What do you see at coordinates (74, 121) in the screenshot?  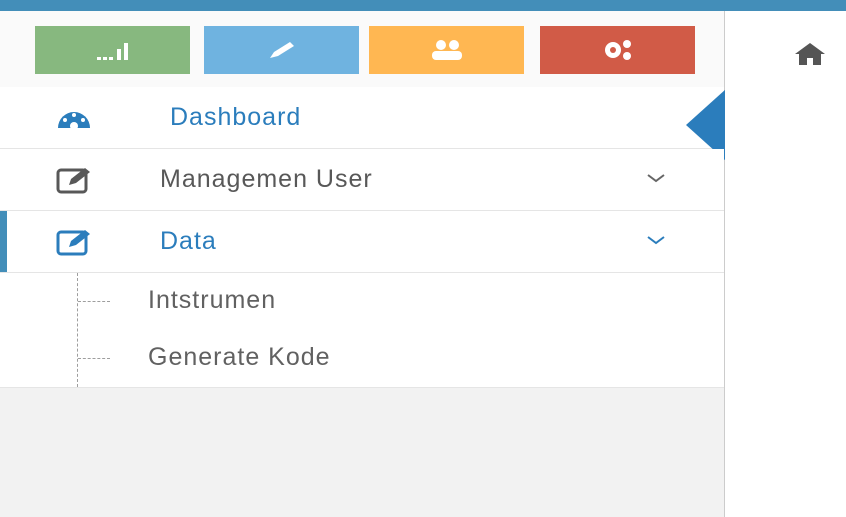 I see `tachometer-icon` at bounding box center [74, 121].